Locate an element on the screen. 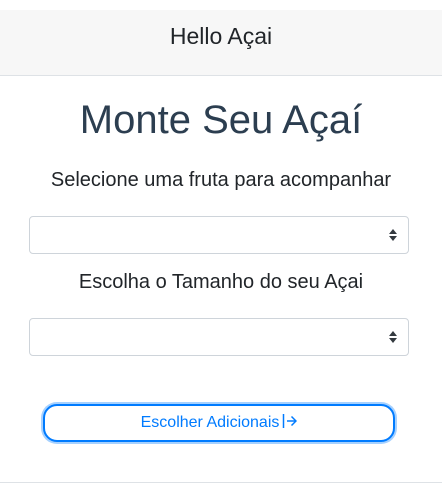 The height and width of the screenshot is (493, 442). arrow-right-to-bar-icon is located at coordinates (290, 421).